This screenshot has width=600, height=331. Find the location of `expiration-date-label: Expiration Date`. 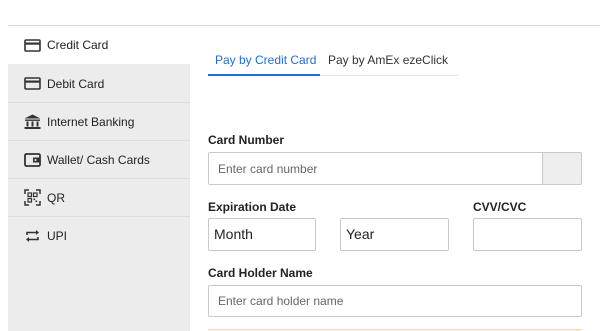

expiration-date-label: Expiration Date is located at coordinates (252, 207).